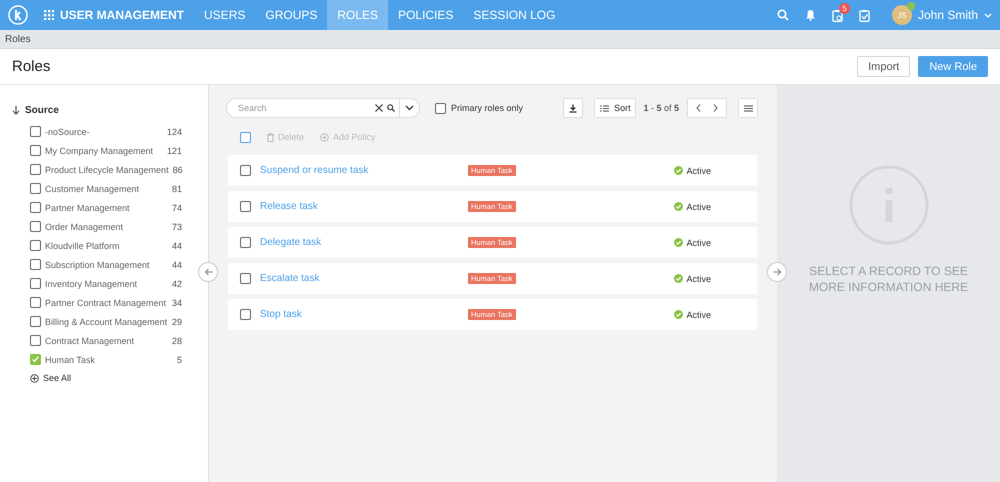 The height and width of the screenshot is (482, 1000). What do you see at coordinates (177, 283) in the screenshot?
I see `filter-count: 42` at bounding box center [177, 283].